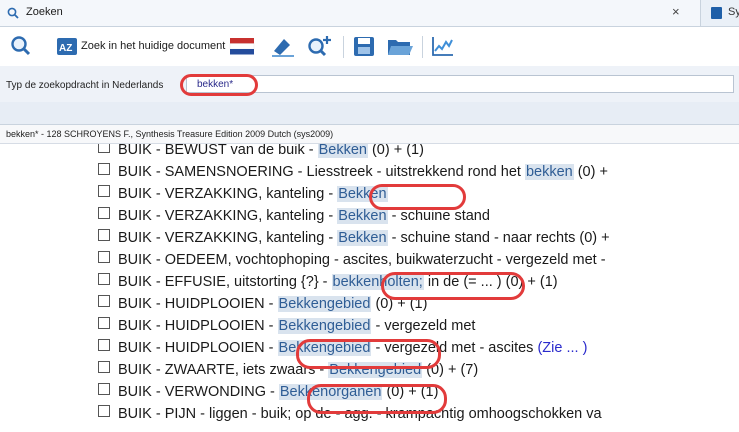 The image size is (739, 432). What do you see at coordinates (498, 238) in the screenshot?
I see `result-text-suffix: - schuine stand - naar rechts (0) +` at bounding box center [498, 238].